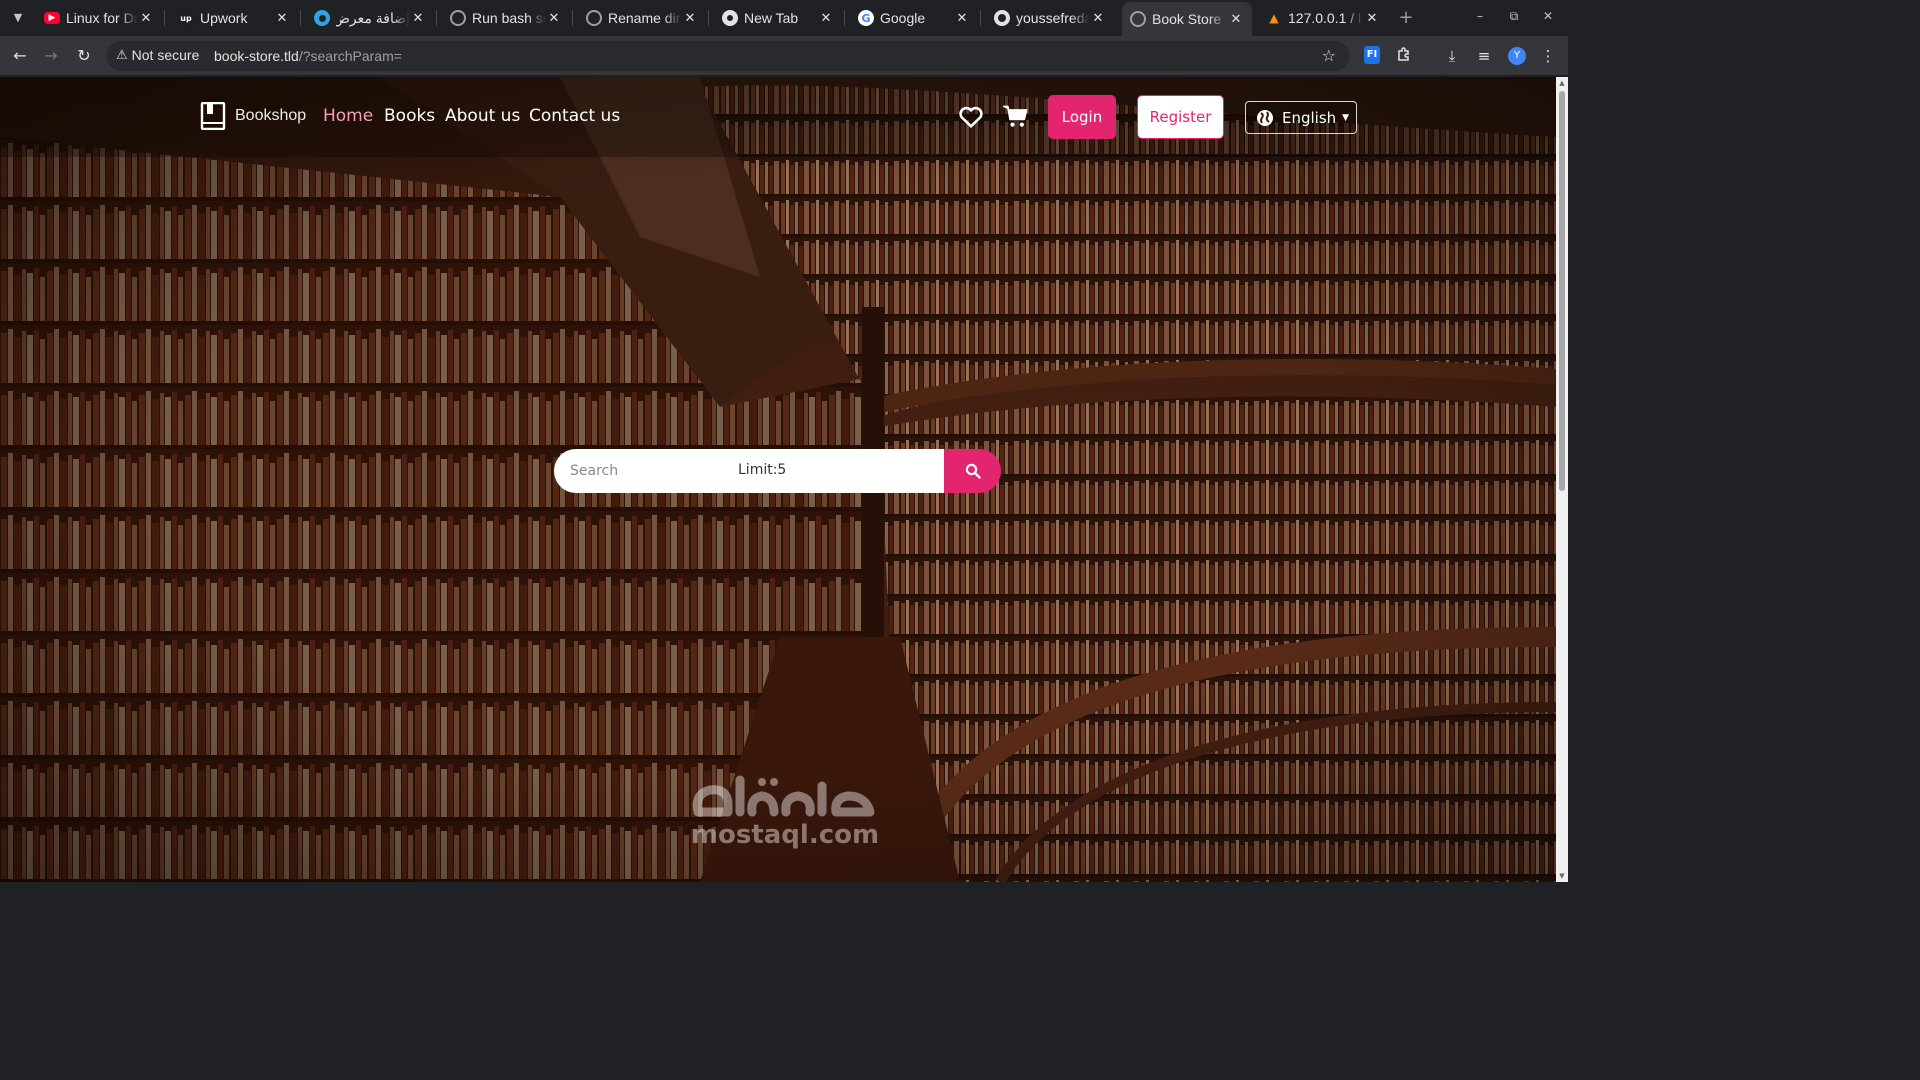 This screenshot has height=1080, width=1920. What do you see at coordinates (783, 796) in the screenshot?
I see `mostaql-logo-icon` at bounding box center [783, 796].